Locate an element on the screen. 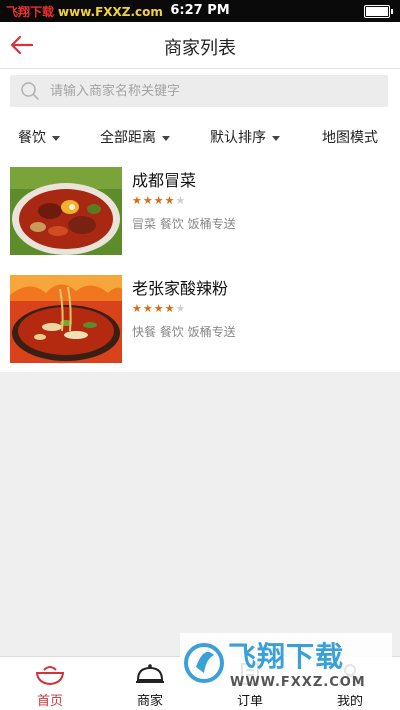  watermark-logo-icon is located at coordinates (204, 663).